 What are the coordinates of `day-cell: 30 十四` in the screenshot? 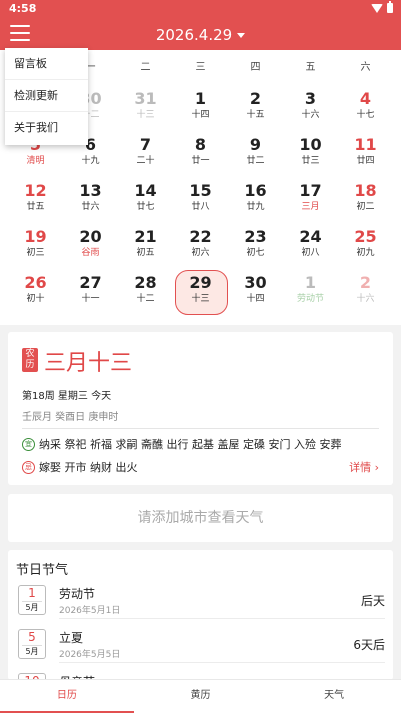 It's located at (255, 292).